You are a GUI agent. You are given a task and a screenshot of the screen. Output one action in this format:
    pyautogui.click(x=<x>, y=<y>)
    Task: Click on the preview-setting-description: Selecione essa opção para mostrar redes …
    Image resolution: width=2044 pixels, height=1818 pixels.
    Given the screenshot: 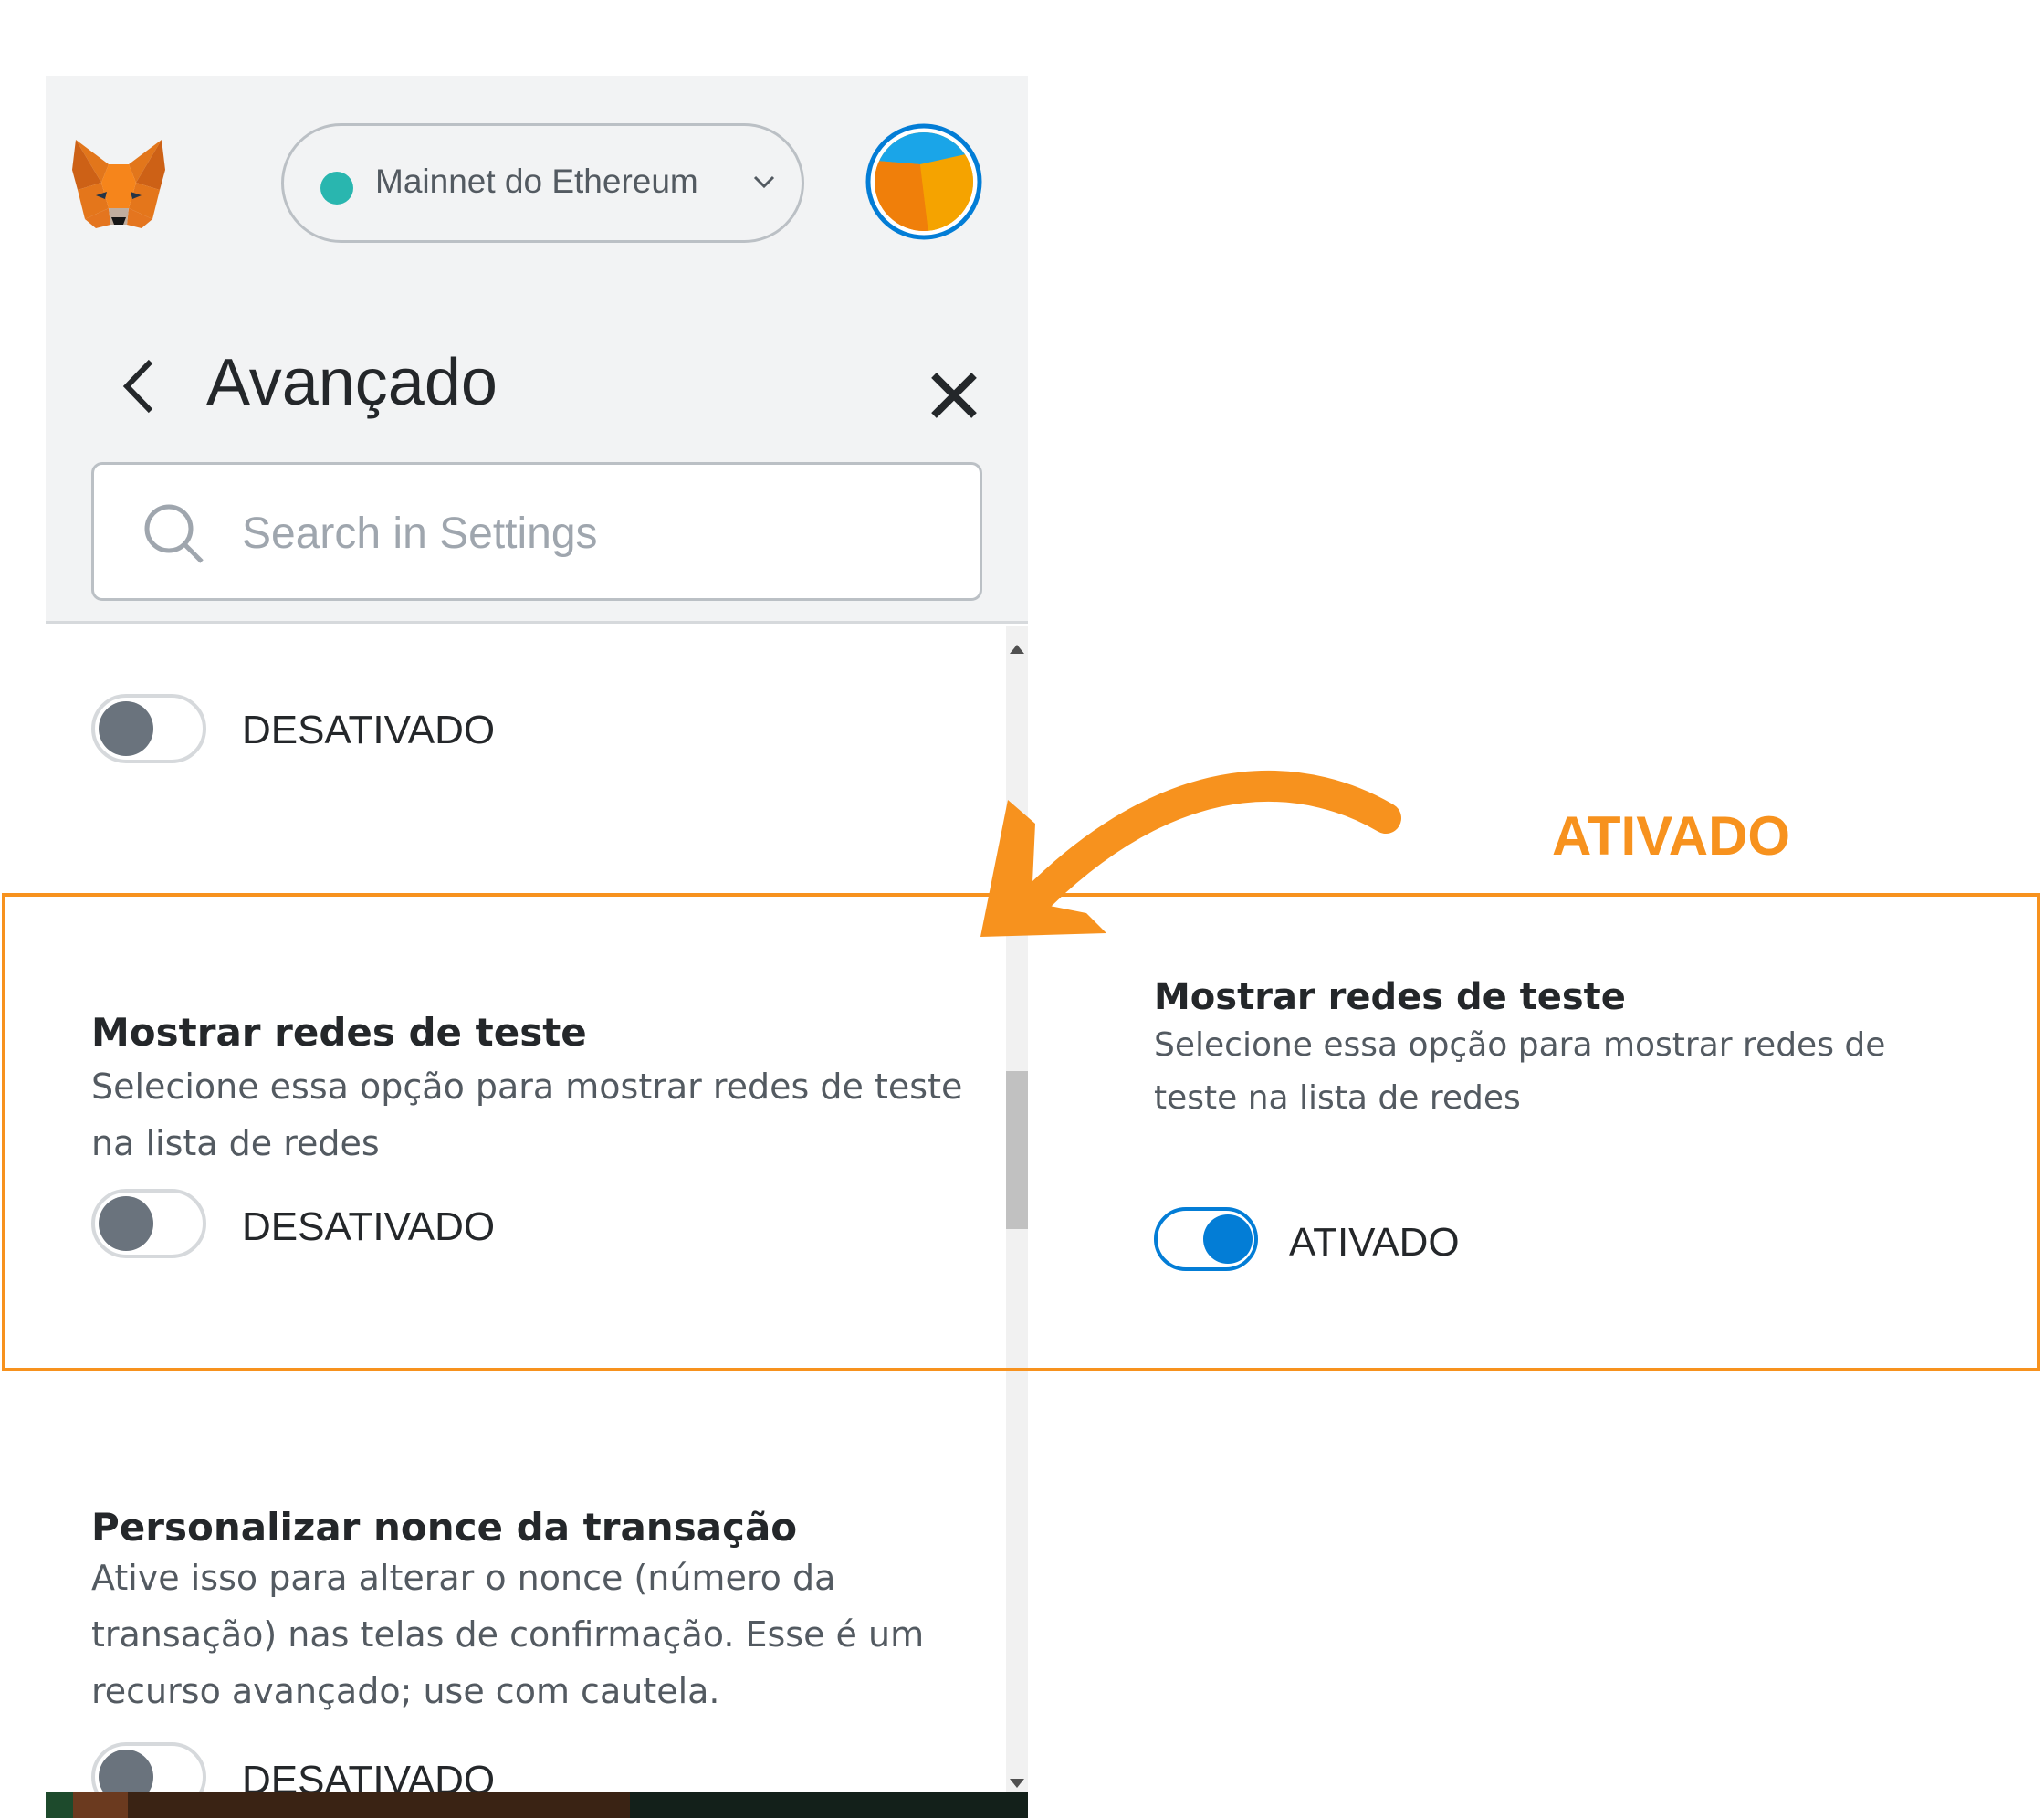 What is the action you would take?
    pyautogui.click(x=1520, y=1071)
    